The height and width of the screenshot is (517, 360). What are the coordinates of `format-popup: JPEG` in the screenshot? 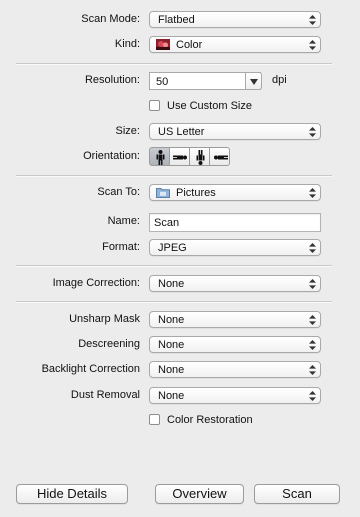 It's located at (235, 247).